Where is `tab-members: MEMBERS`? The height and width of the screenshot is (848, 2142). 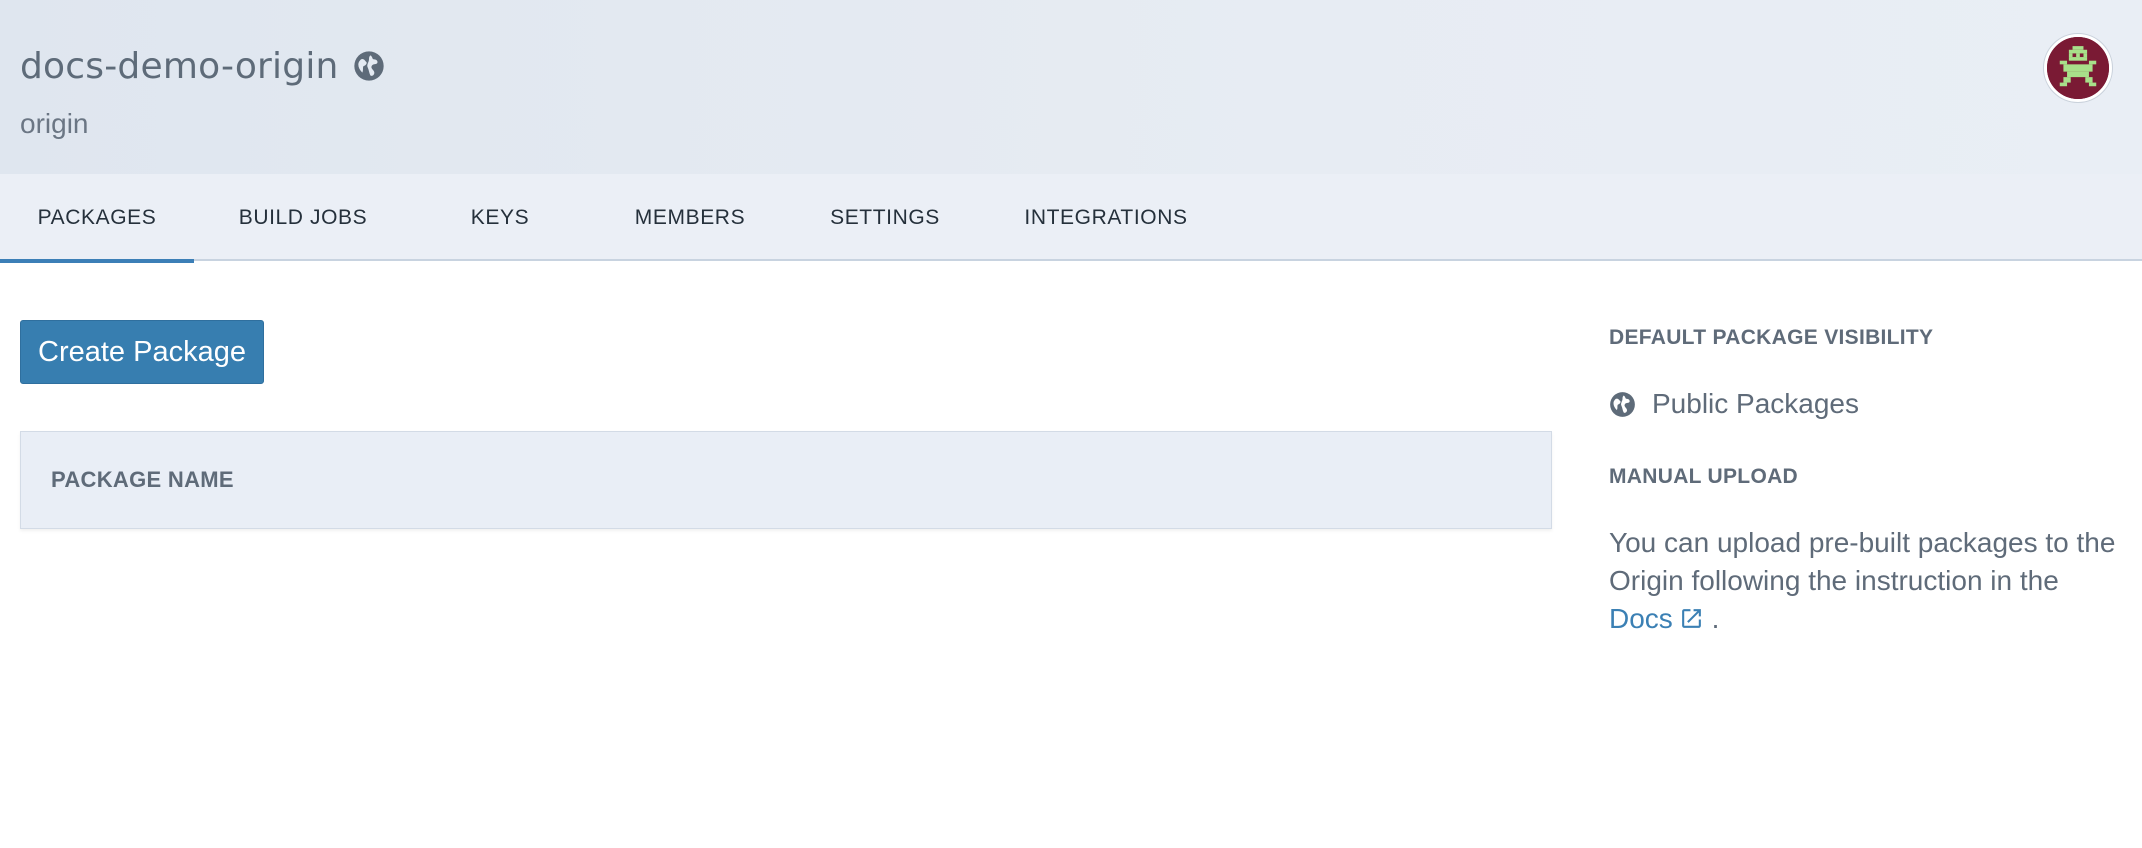
tab-members: MEMBERS is located at coordinates (690, 217).